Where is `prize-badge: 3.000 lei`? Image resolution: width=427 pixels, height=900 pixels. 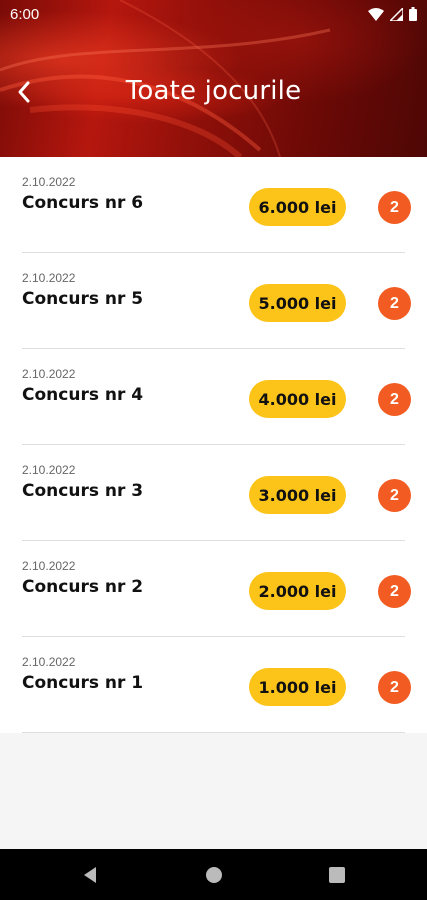
prize-badge: 3.000 lei is located at coordinates (297, 495).